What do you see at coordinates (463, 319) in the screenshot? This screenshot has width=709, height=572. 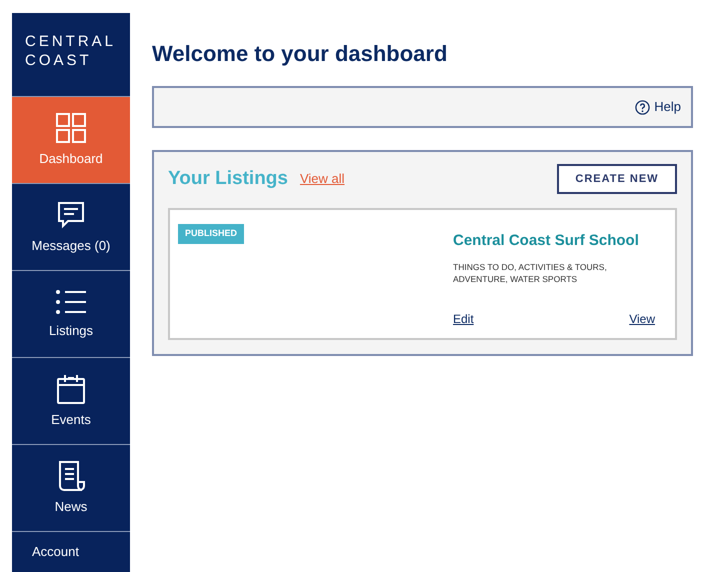 I see `edit-link: Edit` at bounding box center [463, 319].